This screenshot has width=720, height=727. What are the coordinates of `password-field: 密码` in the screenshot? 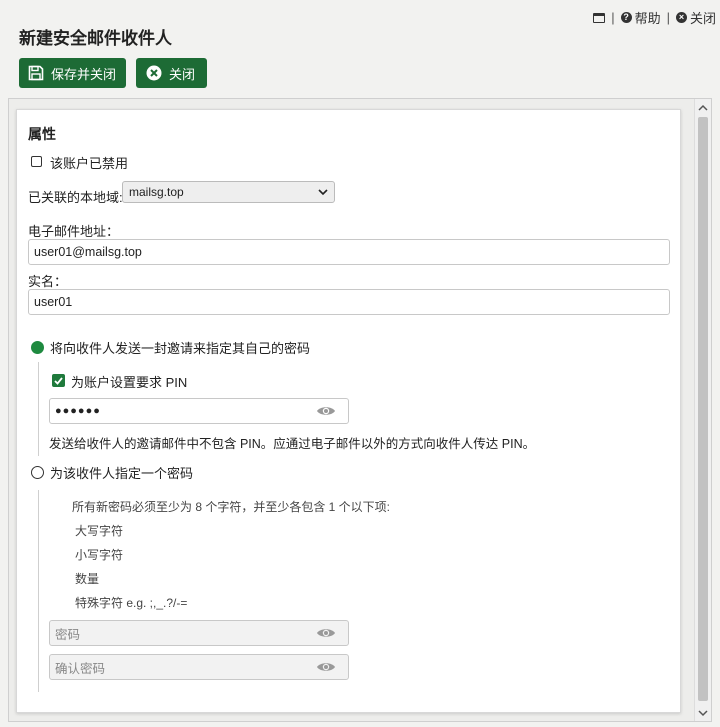 It's located at (199, 633).